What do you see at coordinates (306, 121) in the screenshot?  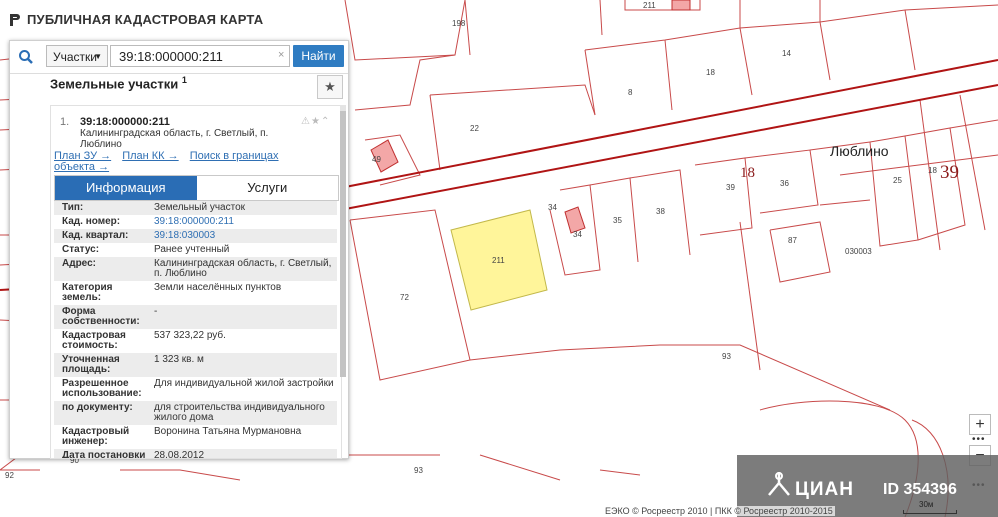 I see `warning-icon: ⚠` at bounding box center [306, 121].